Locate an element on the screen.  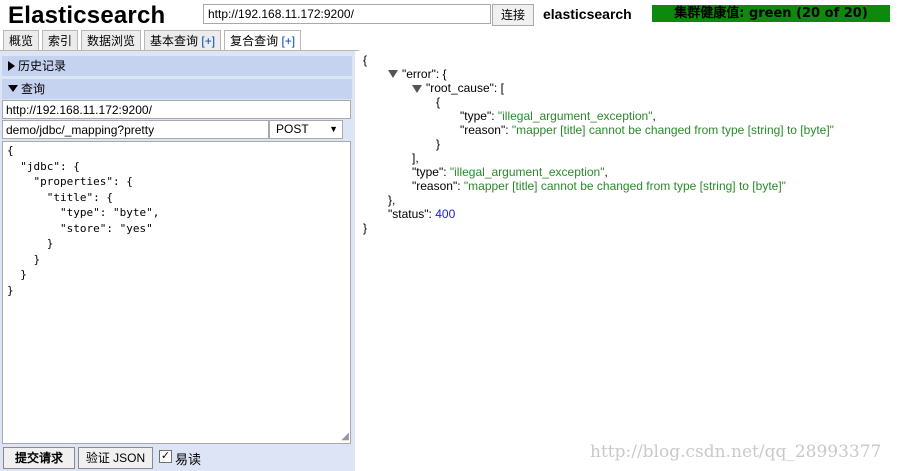
http-method-select: POST ▼ is located at coordinates (306, 129).